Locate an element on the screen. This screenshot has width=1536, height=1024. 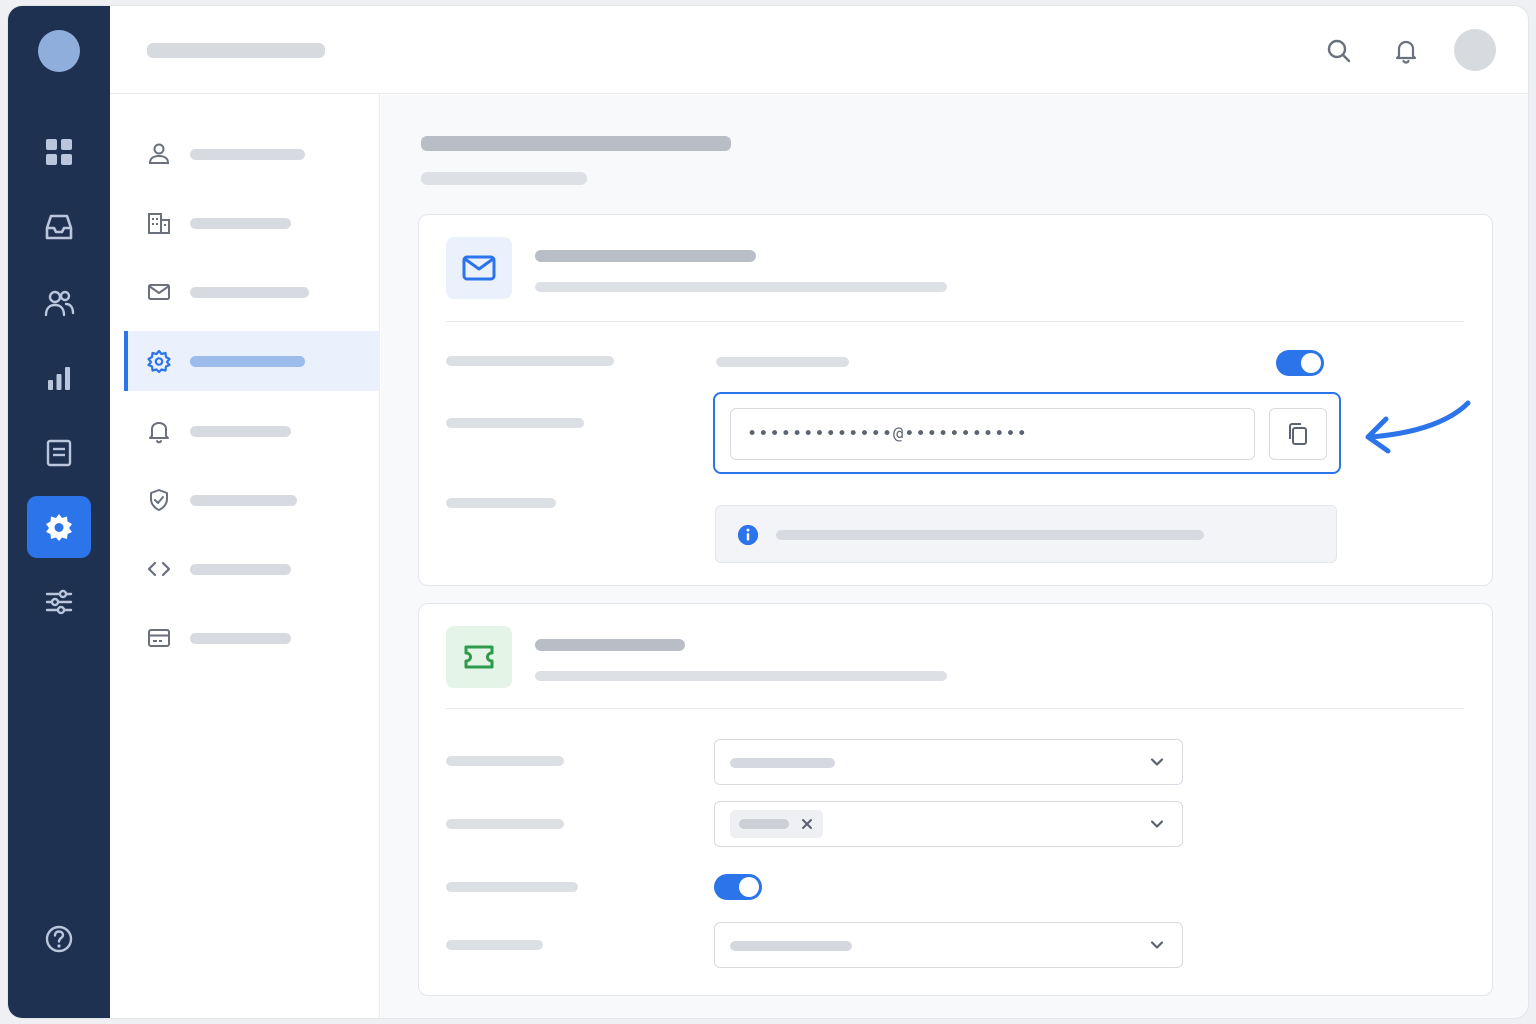
app-title-placeholder is located at coordinates (236, 50).